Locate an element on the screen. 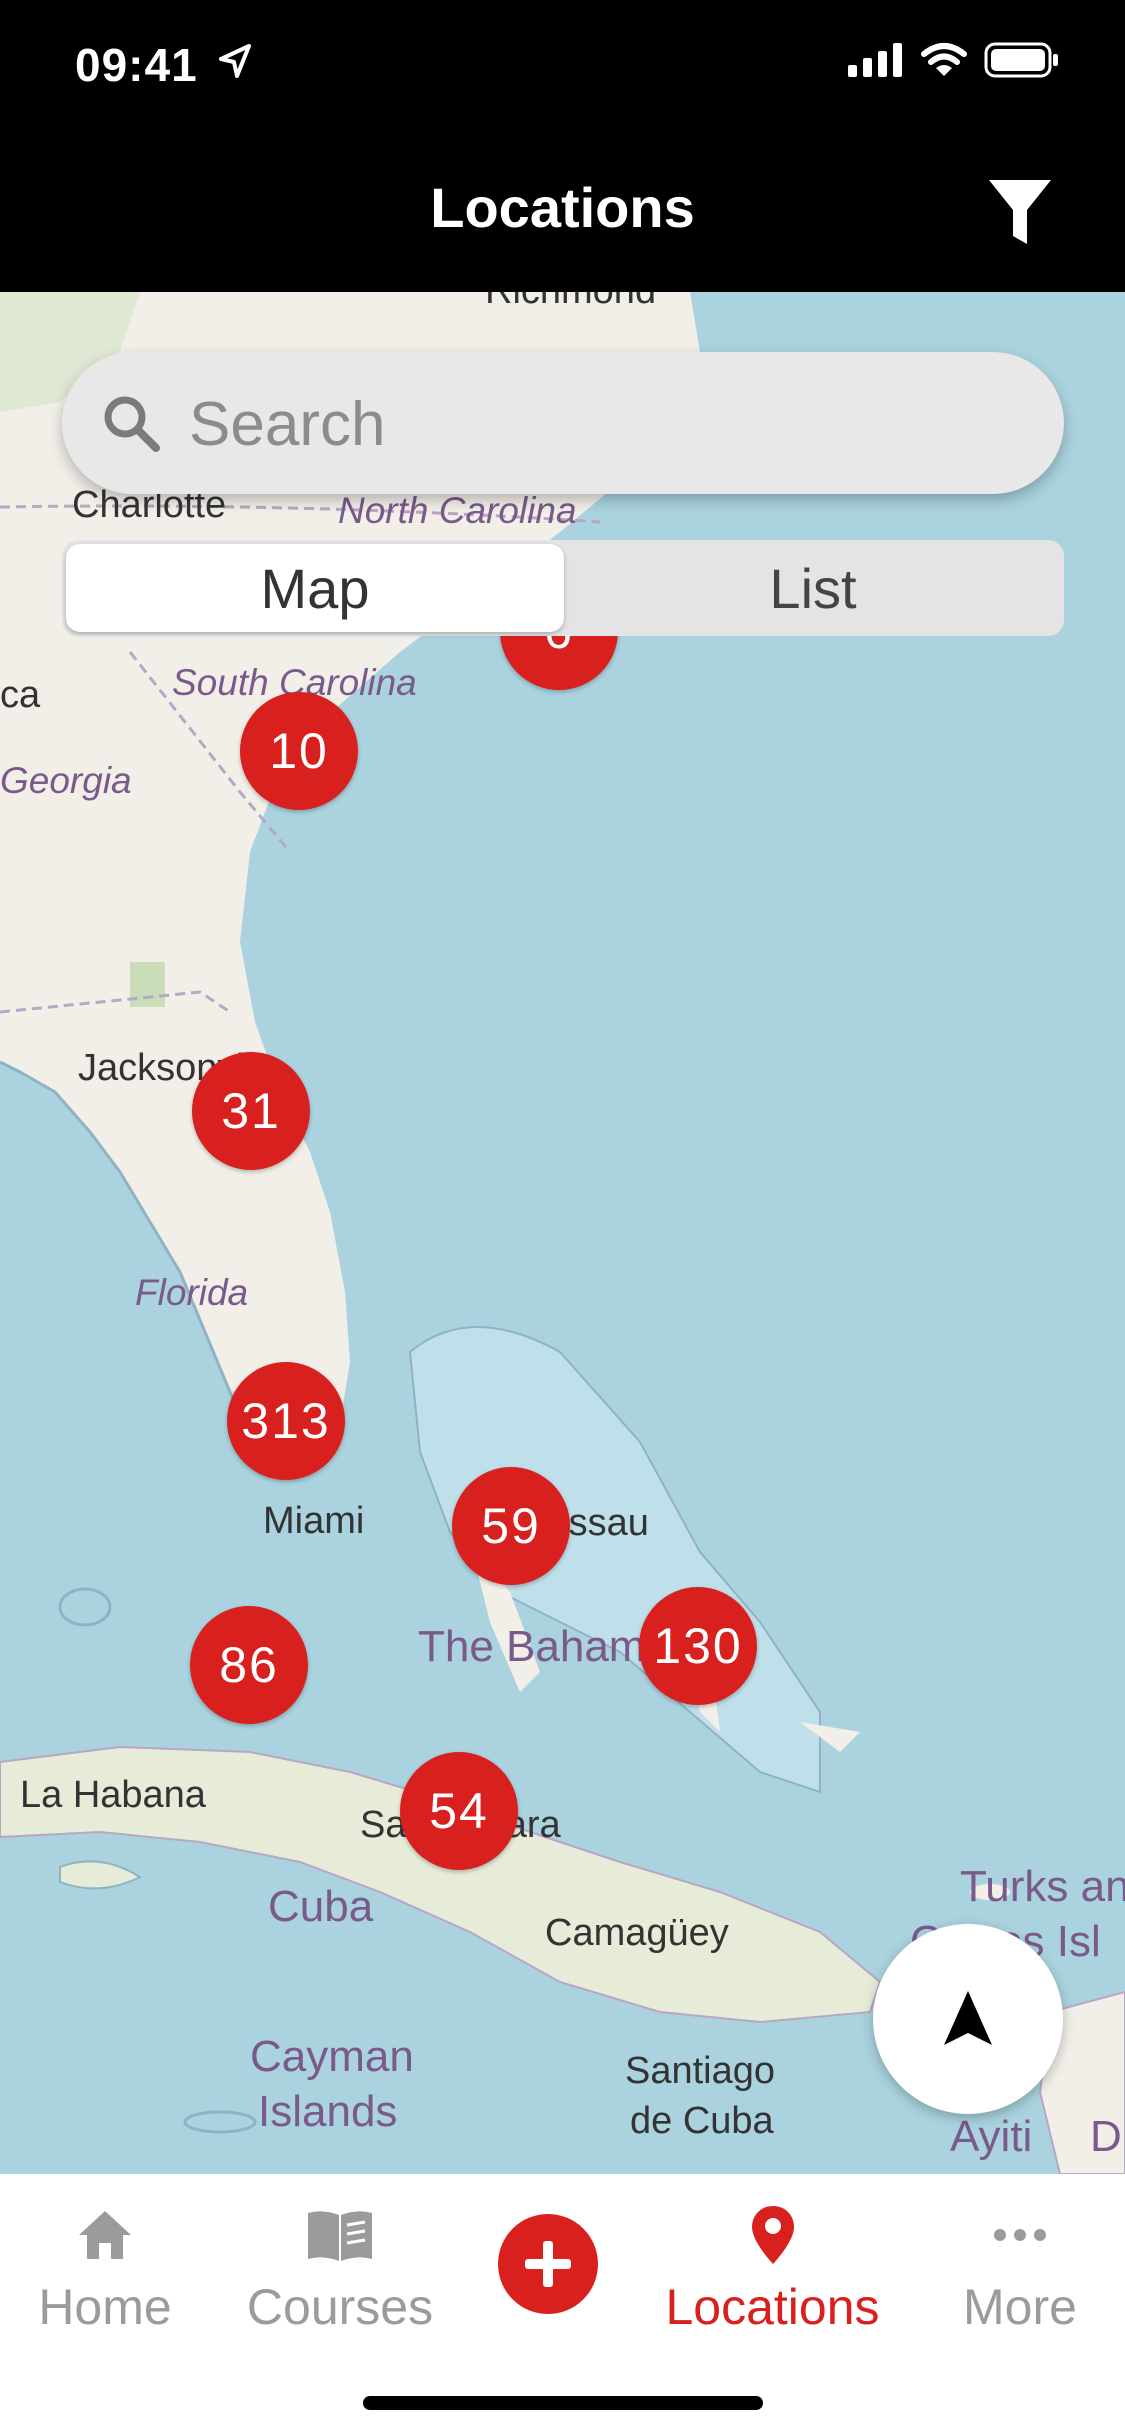 Image resolution: width=1125 pixels, height=2436 pixels. map-label-islands: Islands is located at coordinates (328, 2111).